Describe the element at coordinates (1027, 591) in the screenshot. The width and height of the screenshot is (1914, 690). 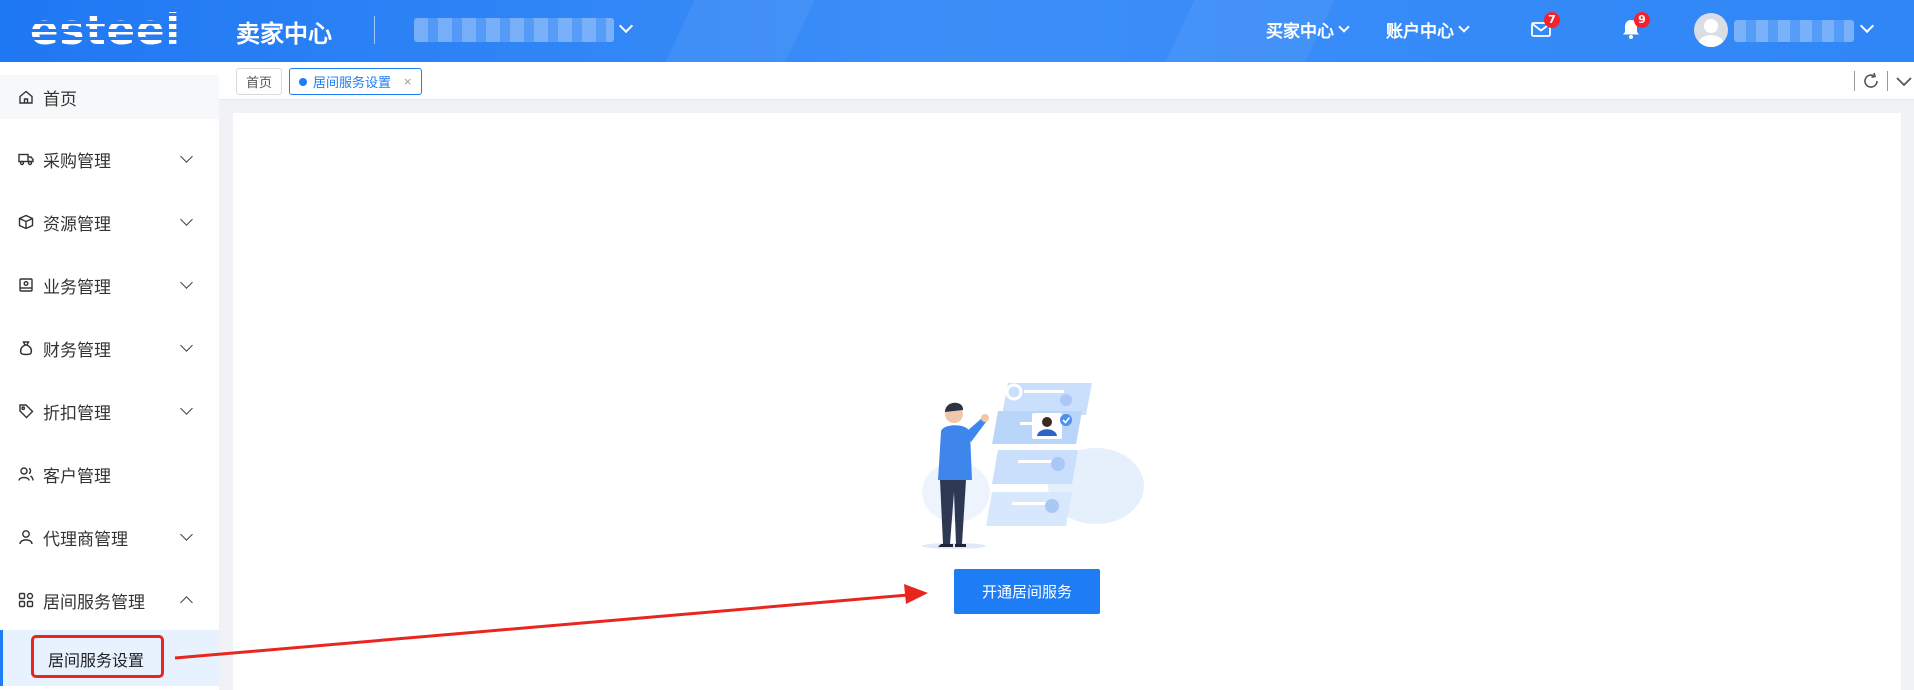
I see `open-brokerage-service-button: 开通居间服务` at that location.